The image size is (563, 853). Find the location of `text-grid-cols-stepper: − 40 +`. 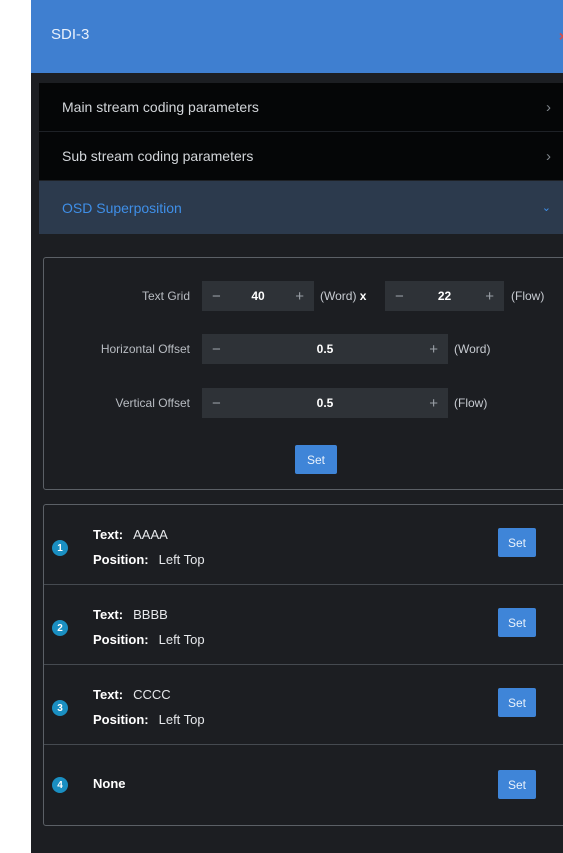

text-grid-cols-stepper: − 40 + is located at coordinates (258, 296).